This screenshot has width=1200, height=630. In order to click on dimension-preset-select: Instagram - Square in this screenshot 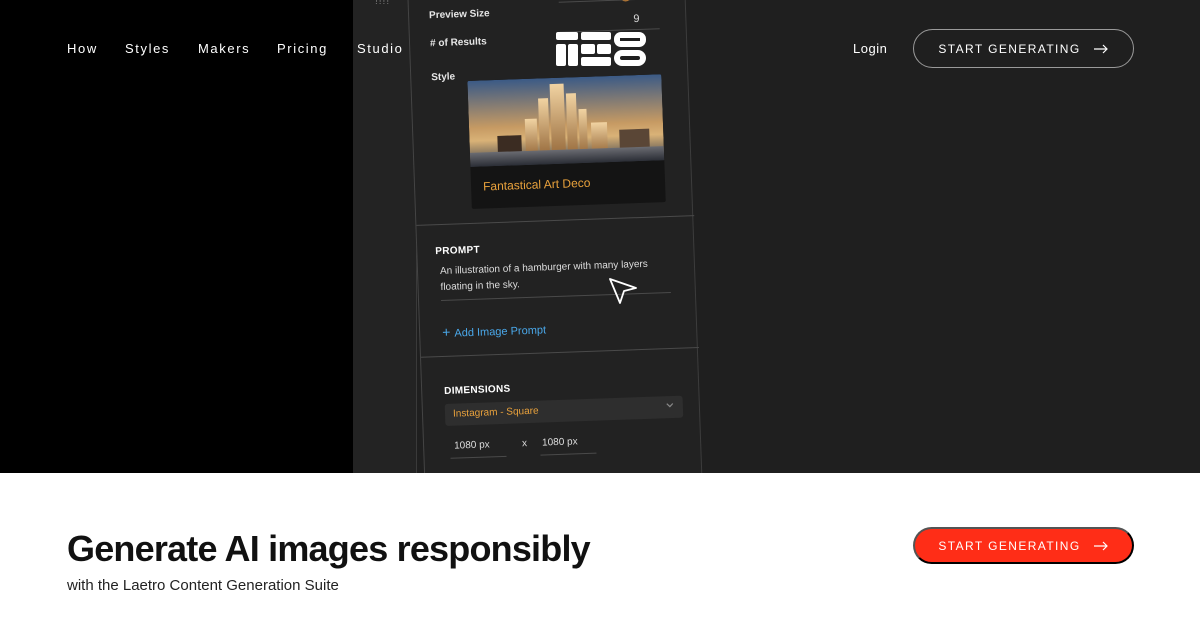, I will do `click(564, 410)`.